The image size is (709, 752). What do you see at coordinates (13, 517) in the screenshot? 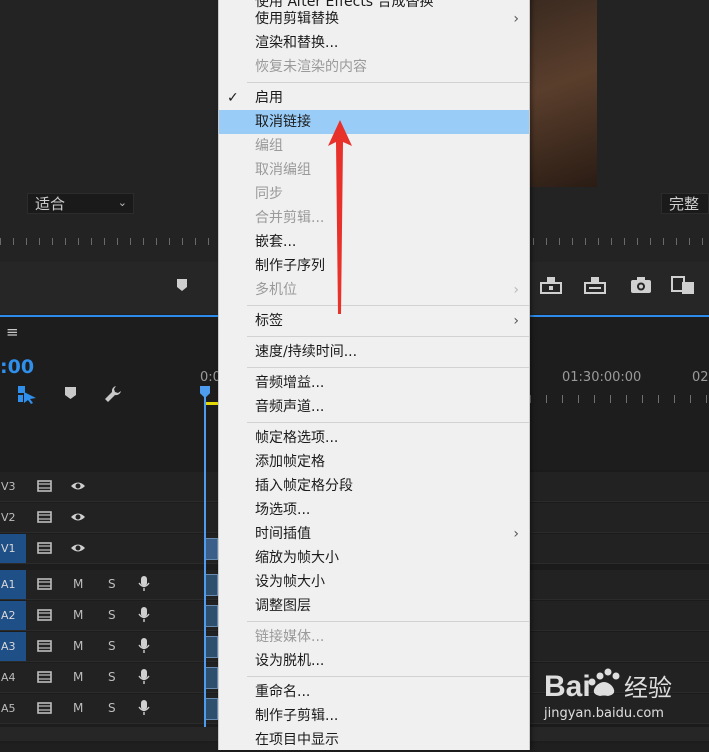
I see `track-label: V2` at bounding box center [13, 517].